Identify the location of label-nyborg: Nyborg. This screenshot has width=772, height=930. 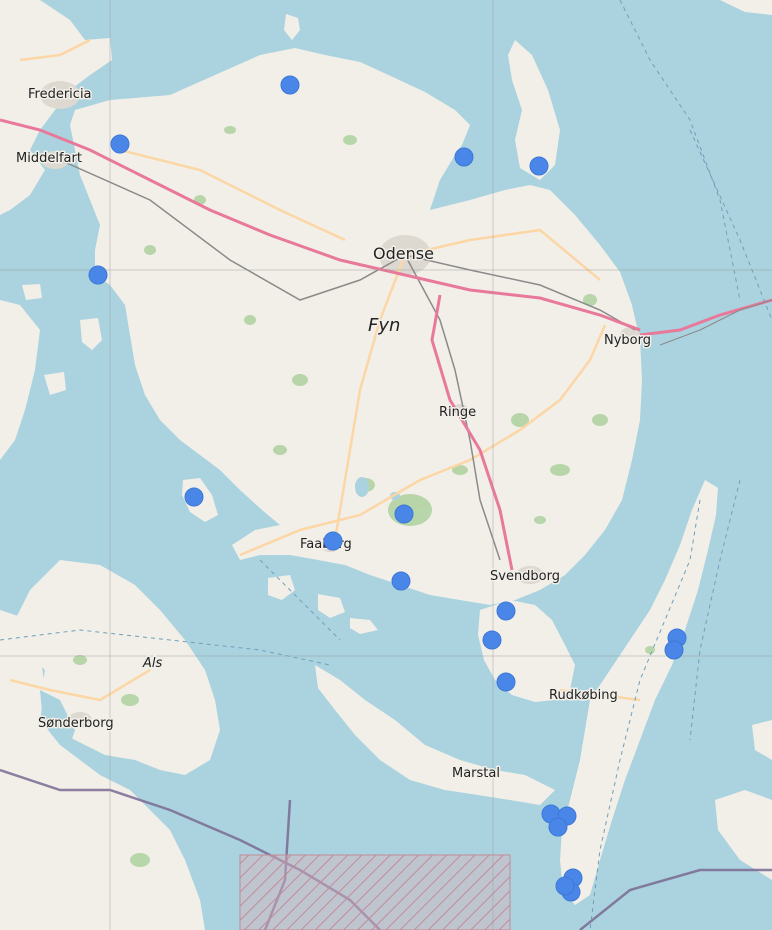
(627, 340).